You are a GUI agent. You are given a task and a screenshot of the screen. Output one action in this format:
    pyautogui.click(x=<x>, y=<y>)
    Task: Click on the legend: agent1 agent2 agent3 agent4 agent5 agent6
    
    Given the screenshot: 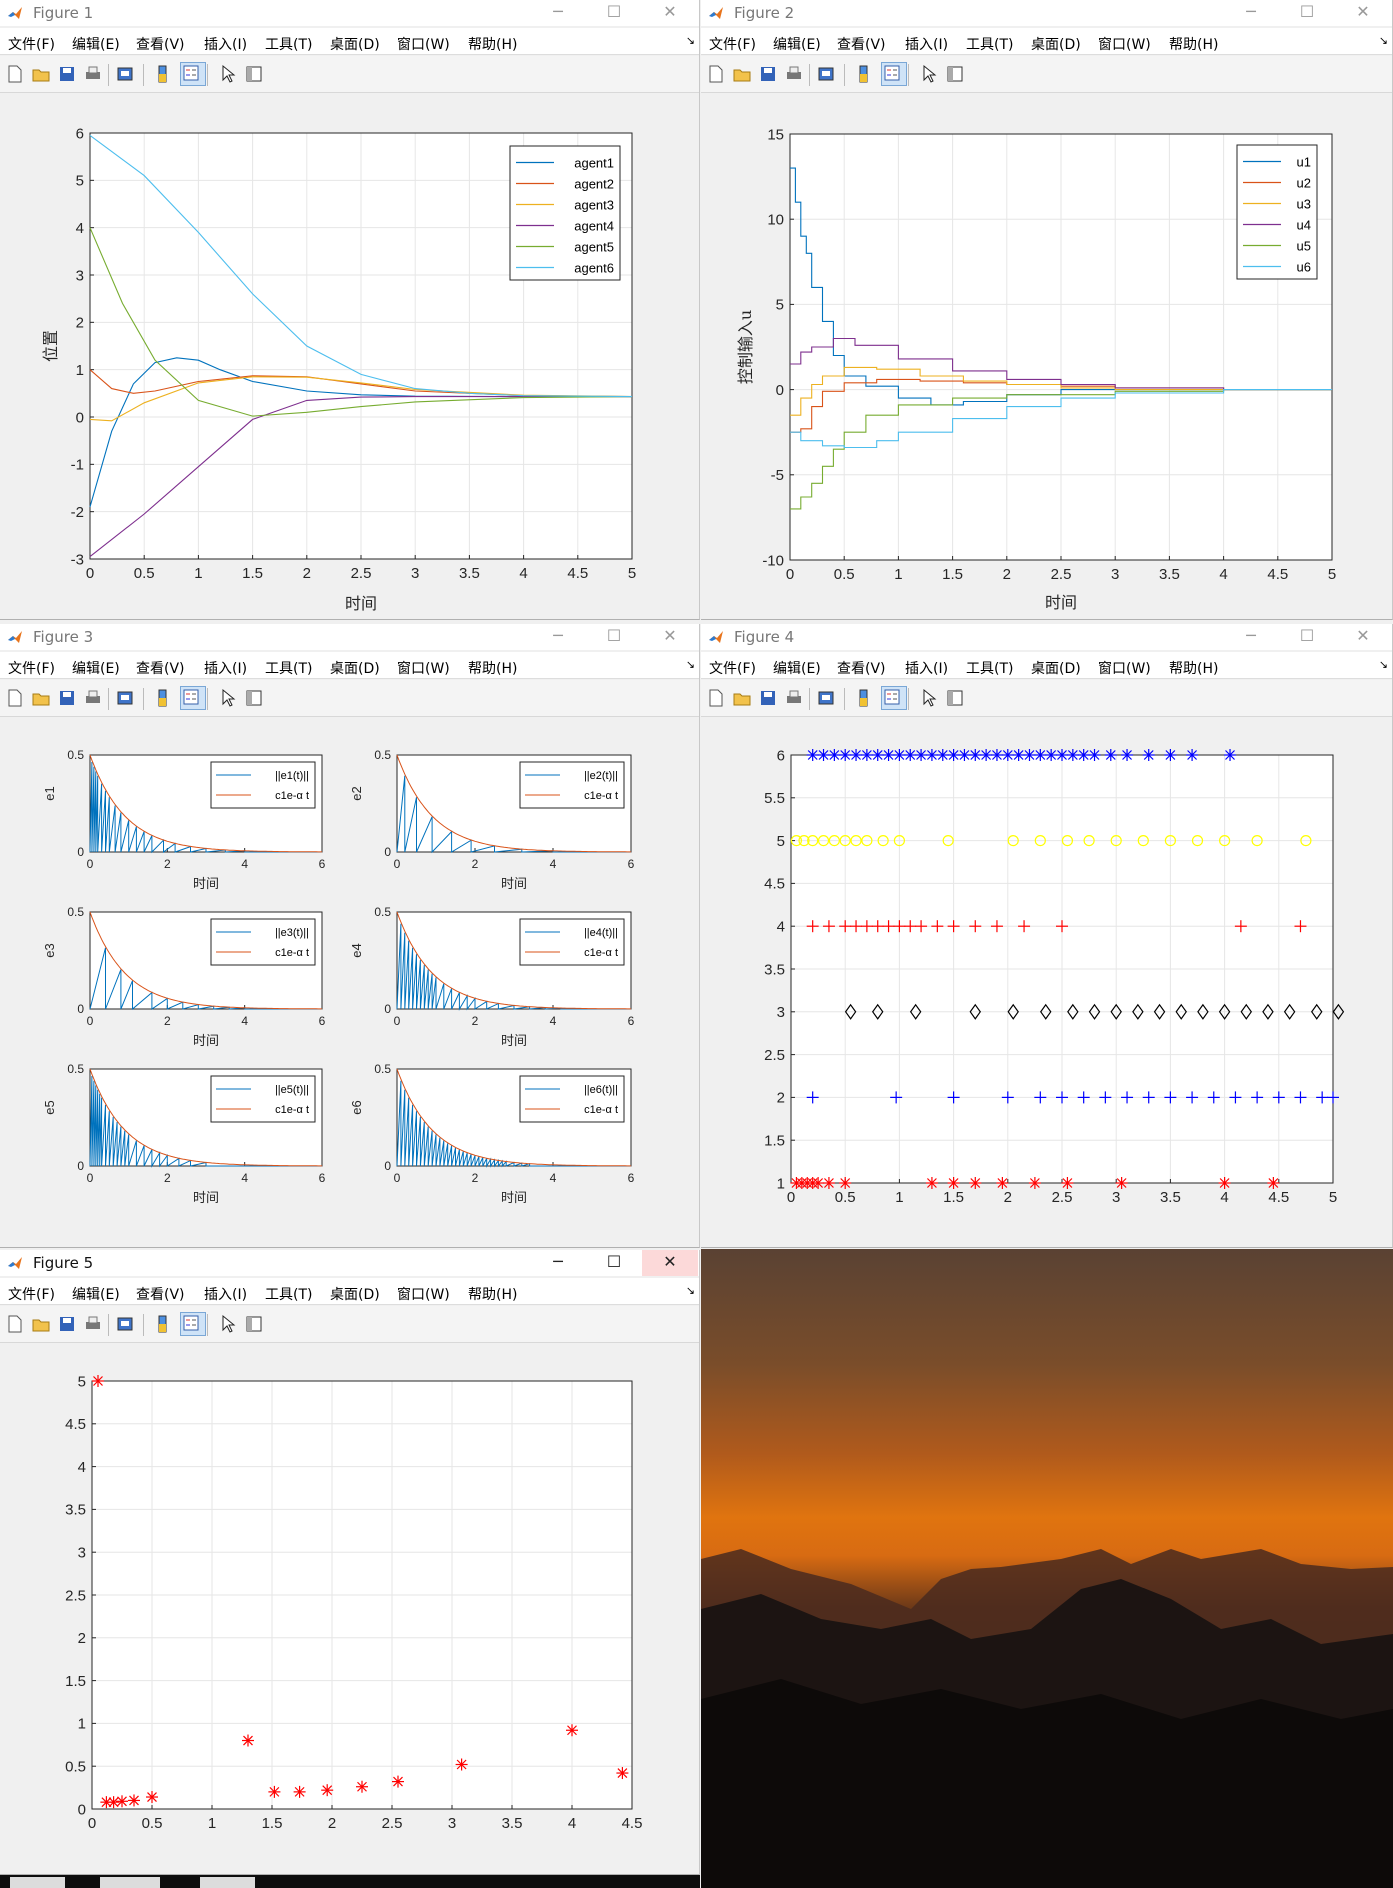 What is the action you would take?
    pyautogui.click(x=565, y=213)
    